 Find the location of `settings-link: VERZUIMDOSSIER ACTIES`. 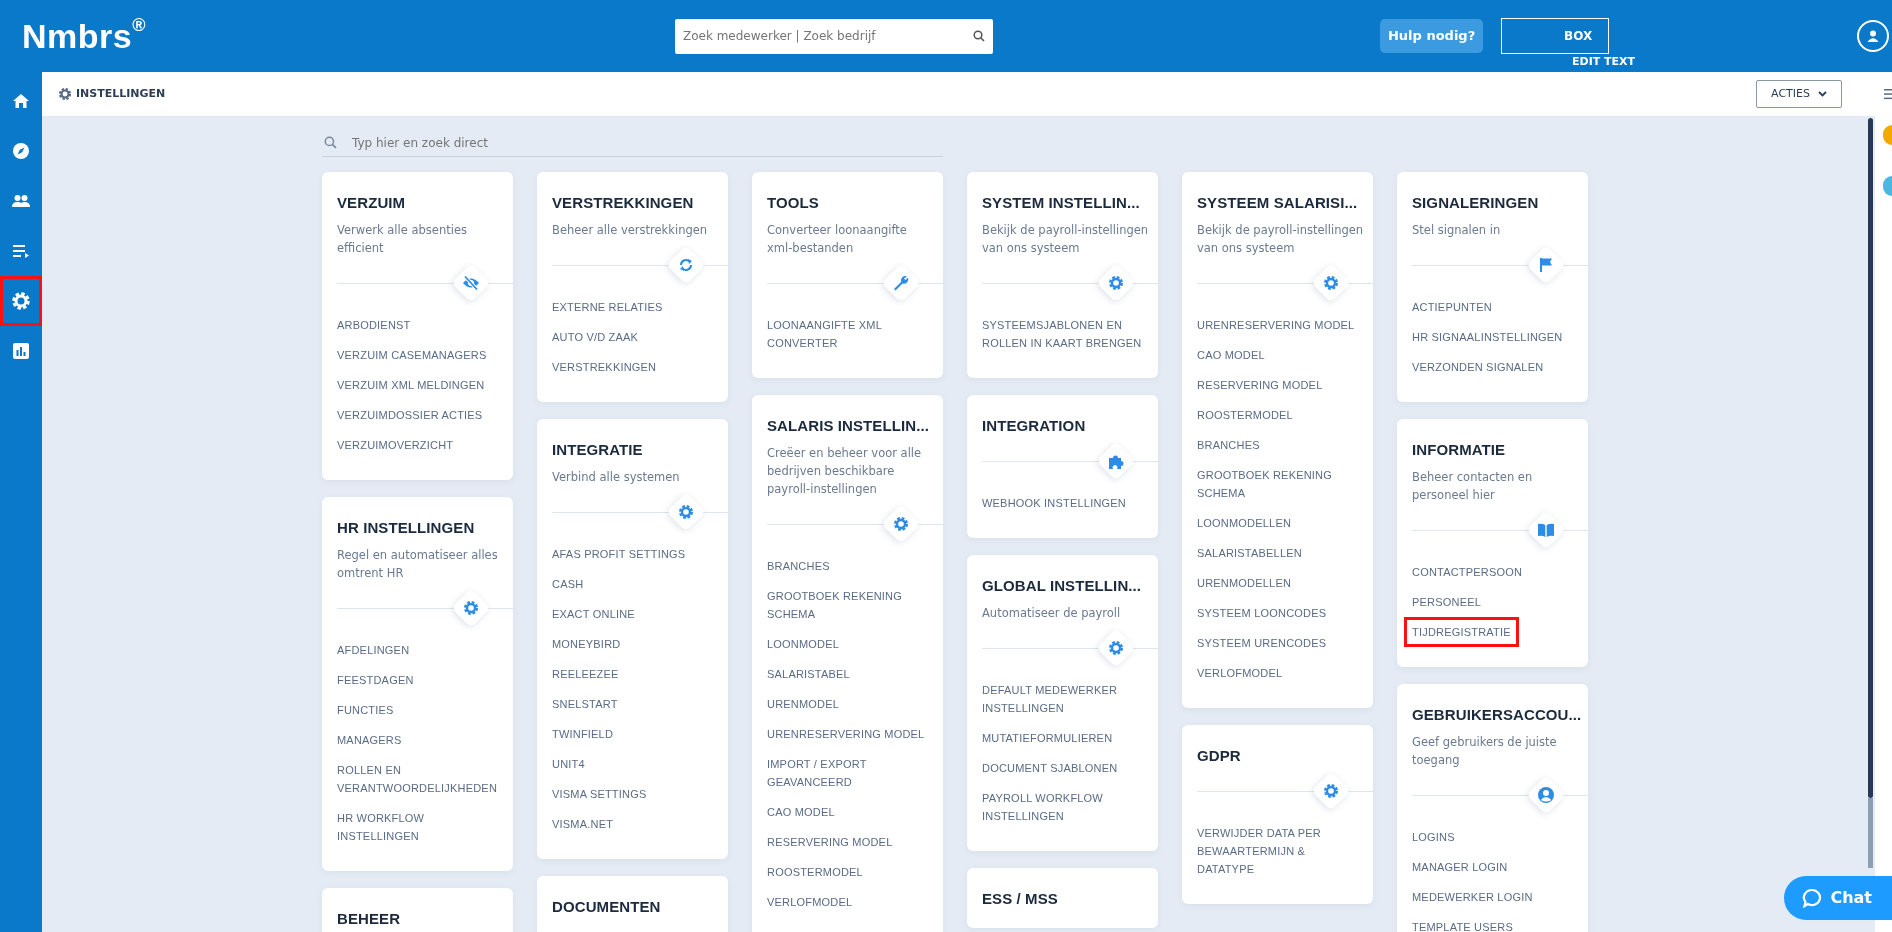

settings-link: VERZUIMDOSSIER ACTIES is located at coordinates (410, 415).